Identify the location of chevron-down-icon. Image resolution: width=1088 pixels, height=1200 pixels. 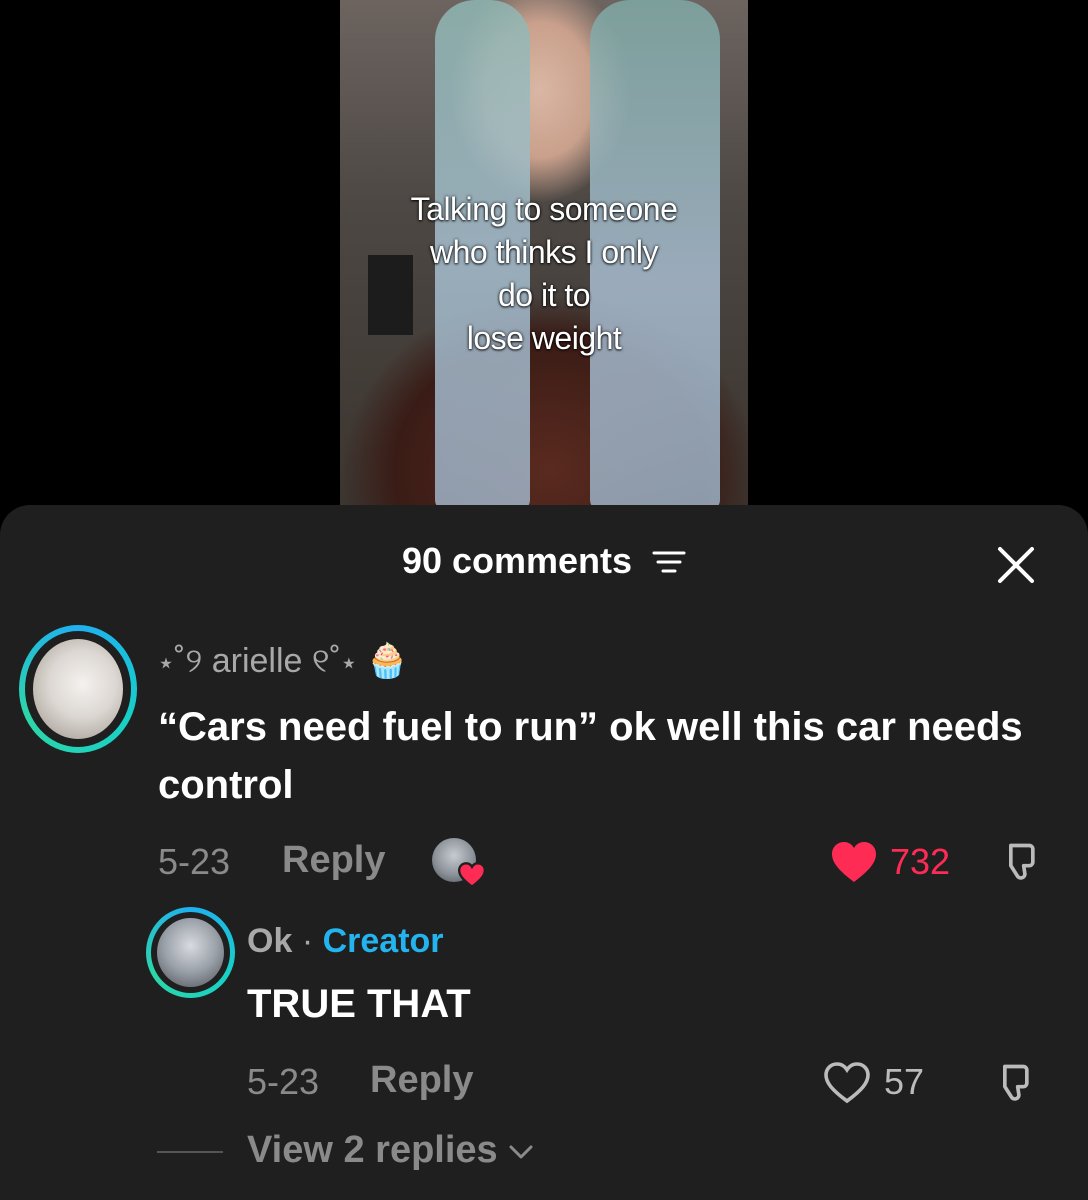
(521, 1152).